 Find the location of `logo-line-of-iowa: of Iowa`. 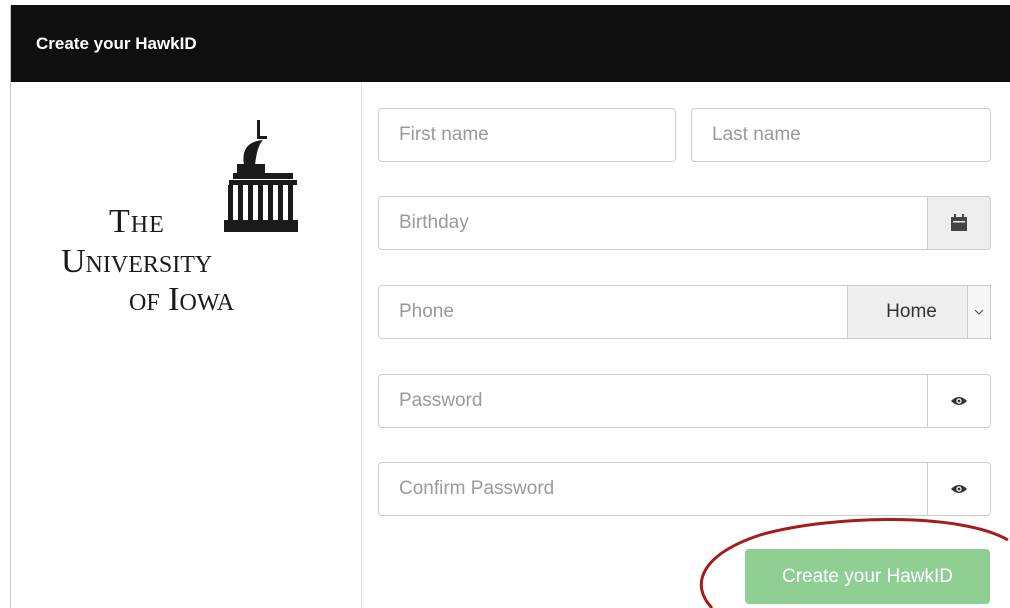

logo-line-of-iowa: of Iowa is located at coordinates (182, 299).